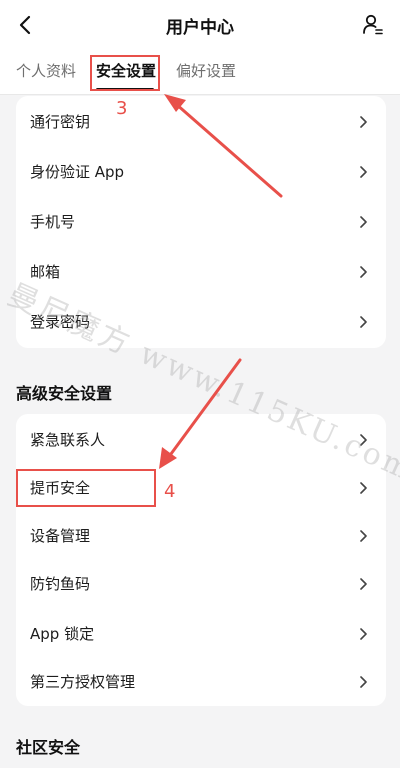 The height and width of the screenshot is (768, 400). Describe the element at coordinates (86, 488) in the screenshot. I see `annotation-box-withdrawal-security` at that location.